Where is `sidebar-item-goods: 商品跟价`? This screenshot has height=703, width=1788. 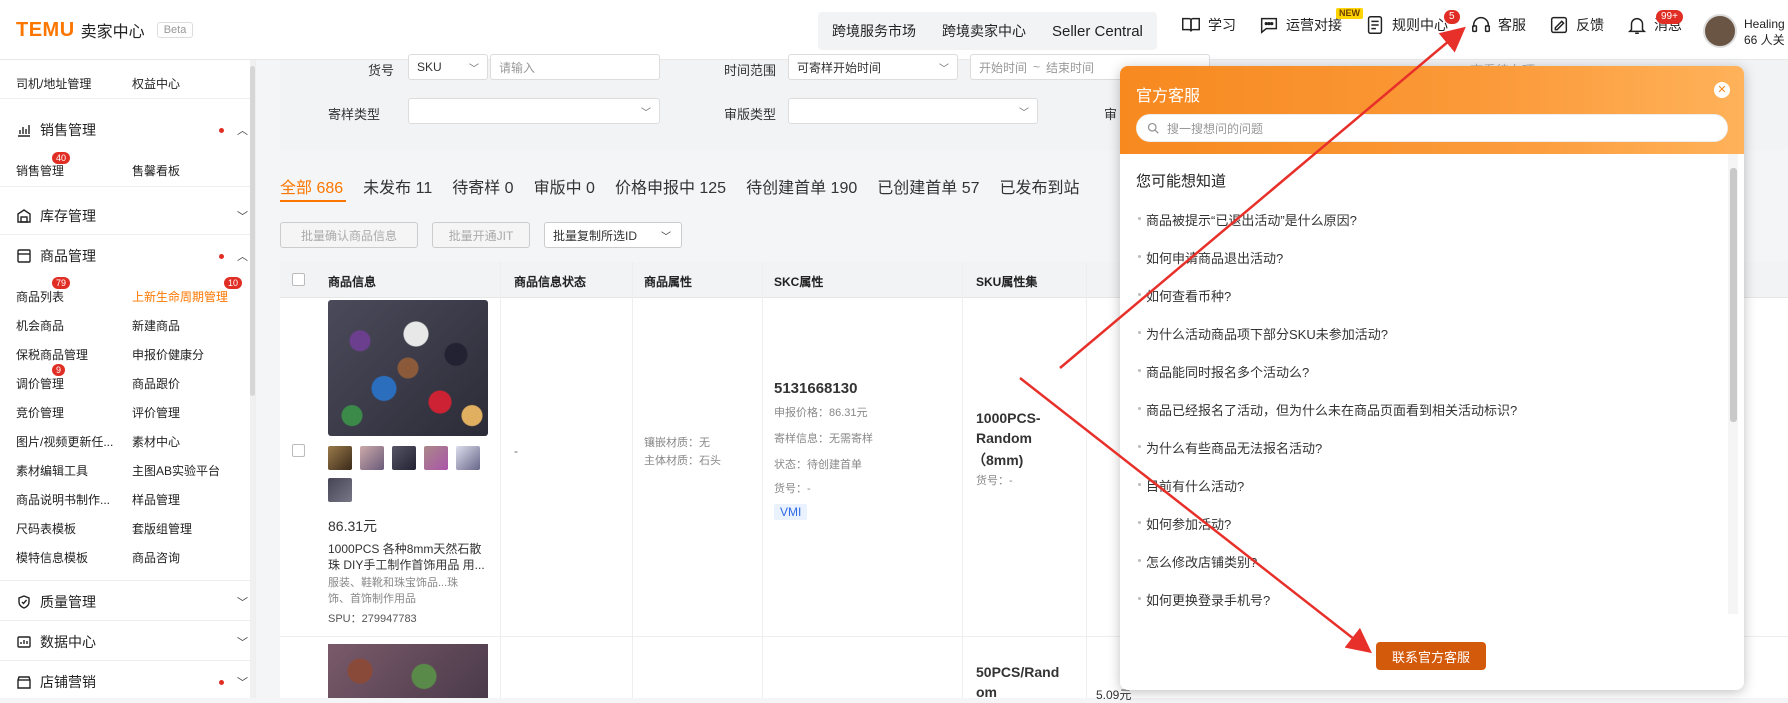 sidebar-item-goods: 商品跟价 is located at coordinates (156, 383).